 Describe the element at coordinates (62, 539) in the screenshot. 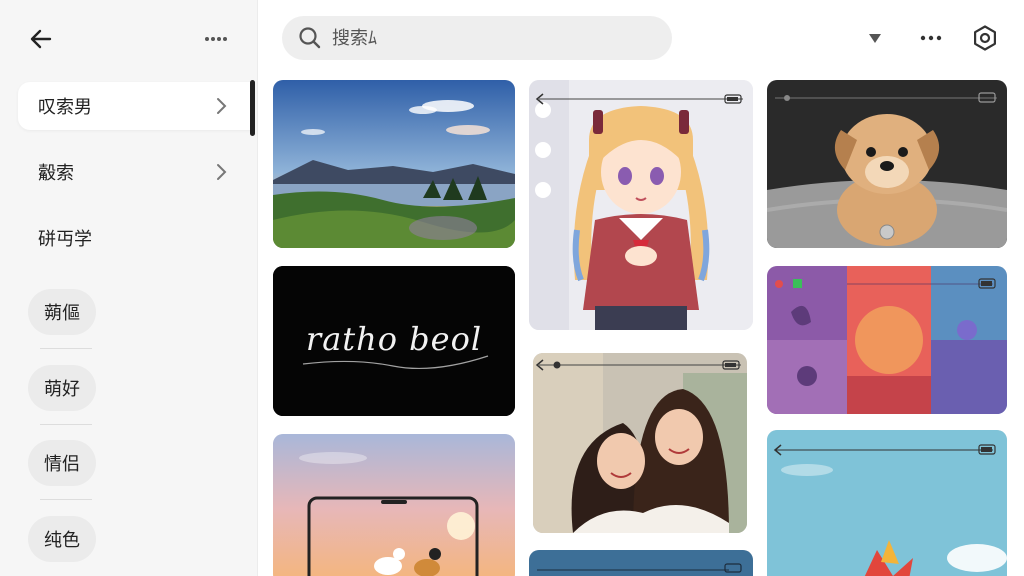

I see `tag-pill-4: 纯色` at that location.